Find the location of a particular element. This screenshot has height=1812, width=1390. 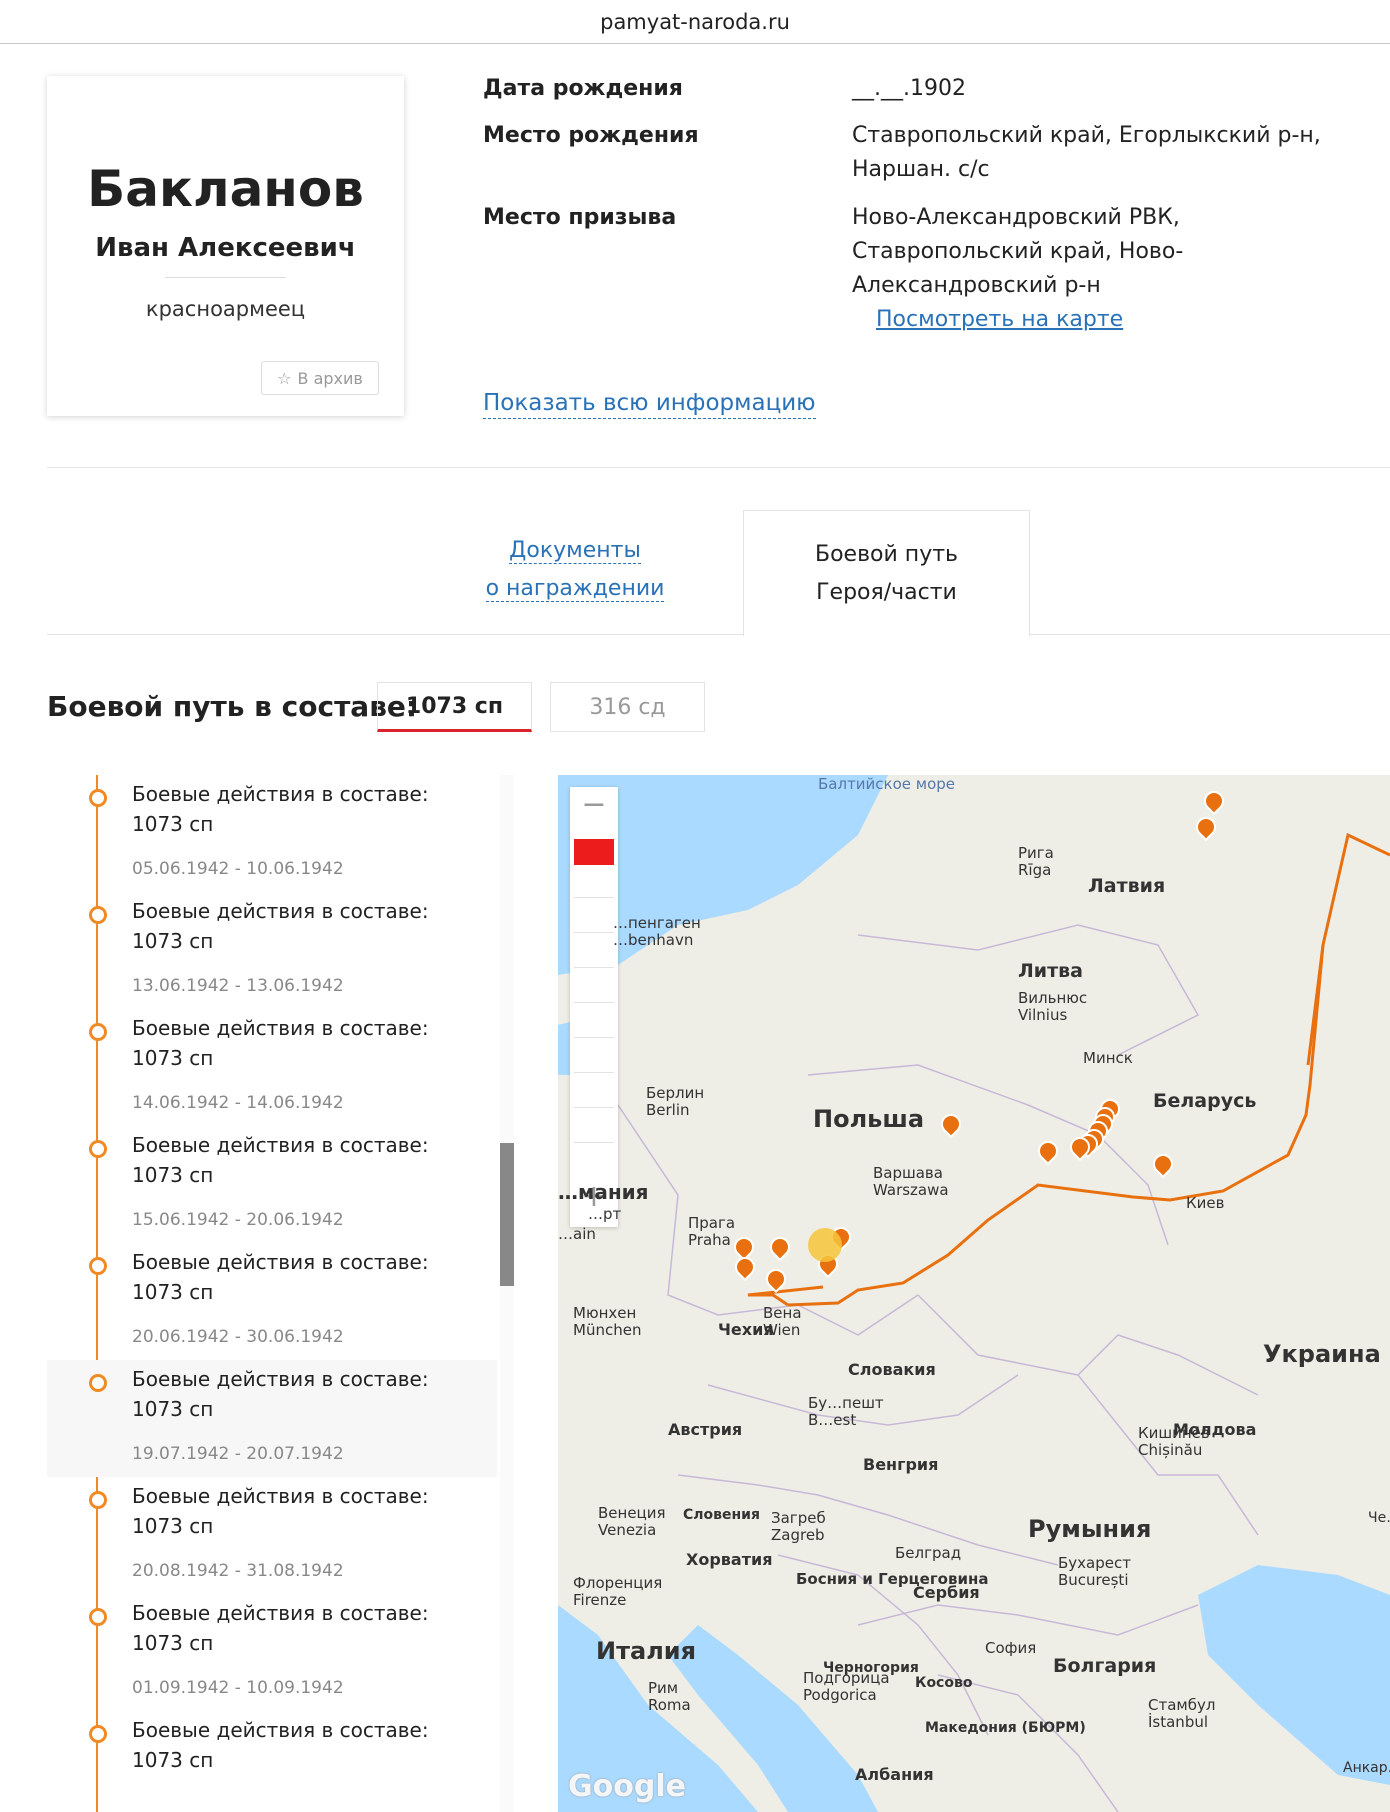

date-from: 20.08.1942 is located at coordinates (181, 1571).